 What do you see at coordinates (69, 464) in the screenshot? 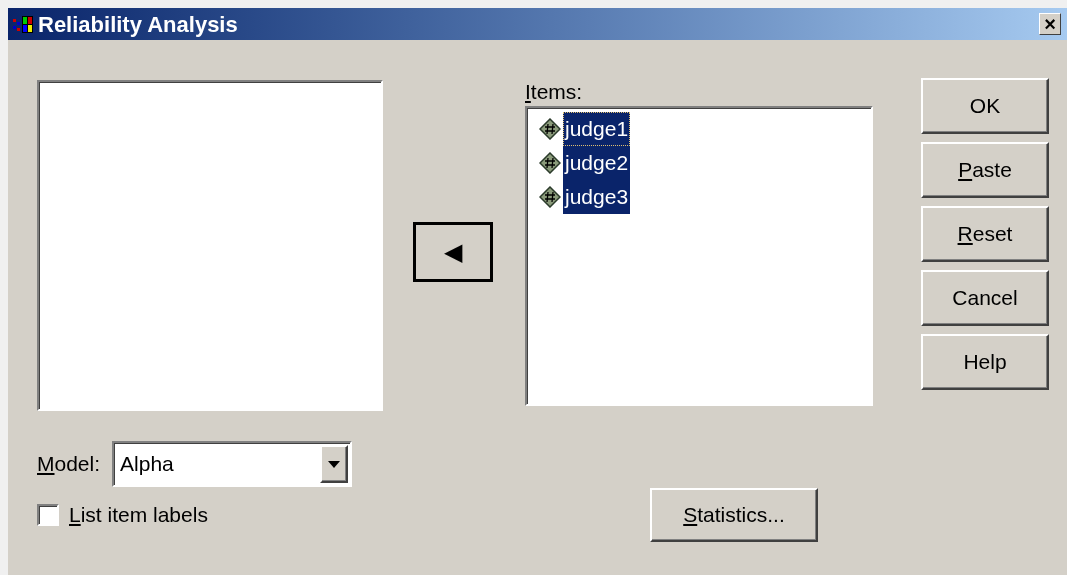
I see `model-label: Model:` at bounding box center [69, 464].